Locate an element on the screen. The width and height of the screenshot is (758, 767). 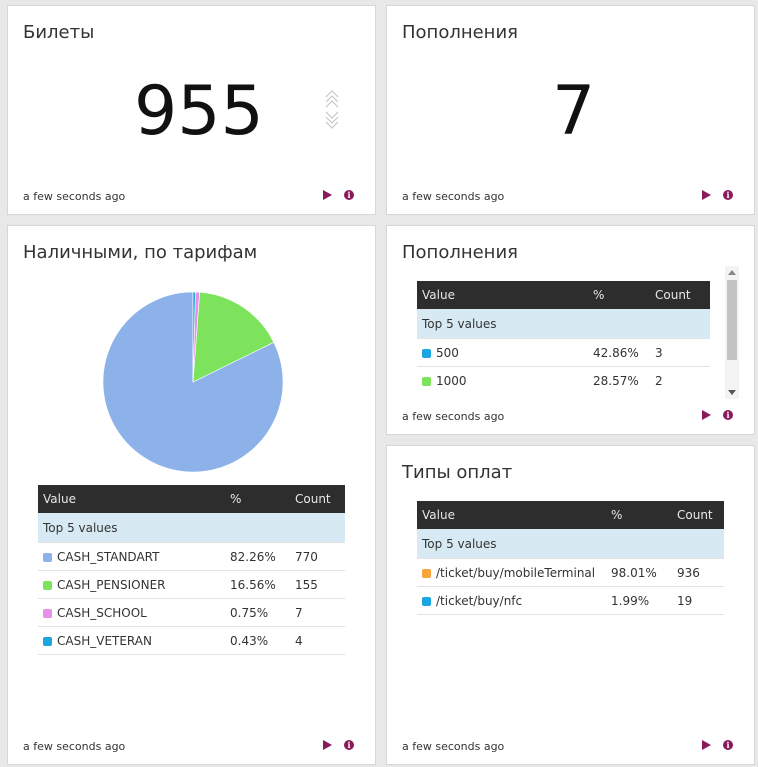
pct-cell: 28.57% is located at coordinates (619, 380).